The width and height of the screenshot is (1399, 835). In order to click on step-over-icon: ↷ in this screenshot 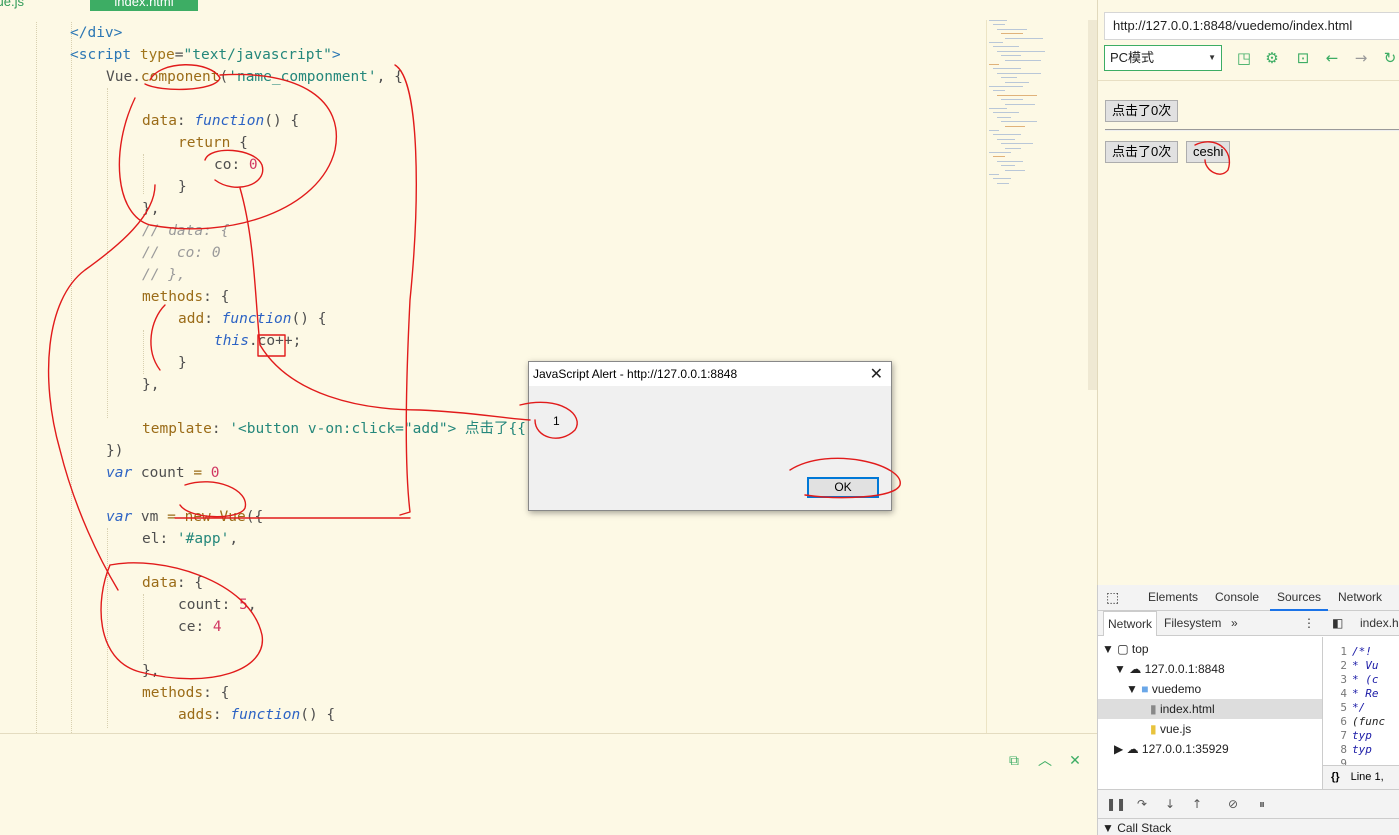, I will do `click(1142, 804)`.